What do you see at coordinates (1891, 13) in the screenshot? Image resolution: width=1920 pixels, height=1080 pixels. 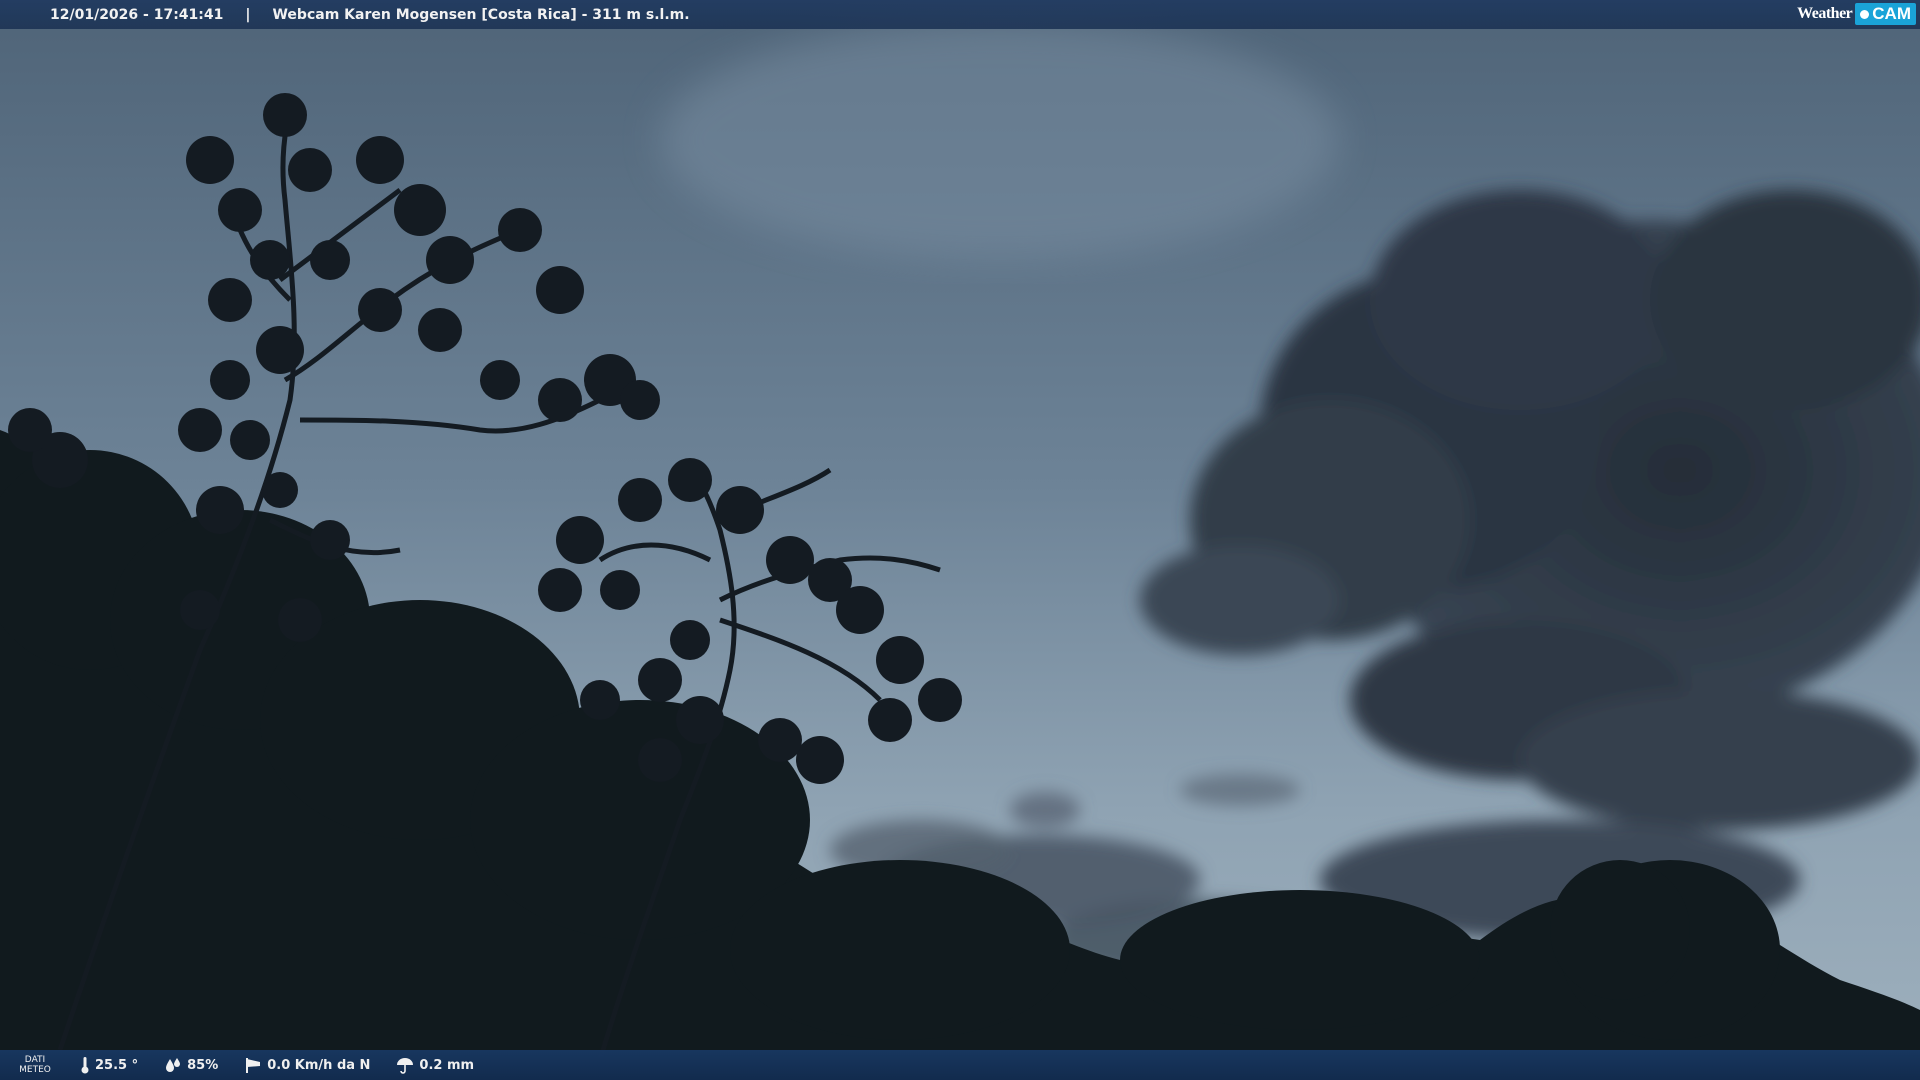 I see `logo-cam-text: CAM` at bounding box center [1891, 13].